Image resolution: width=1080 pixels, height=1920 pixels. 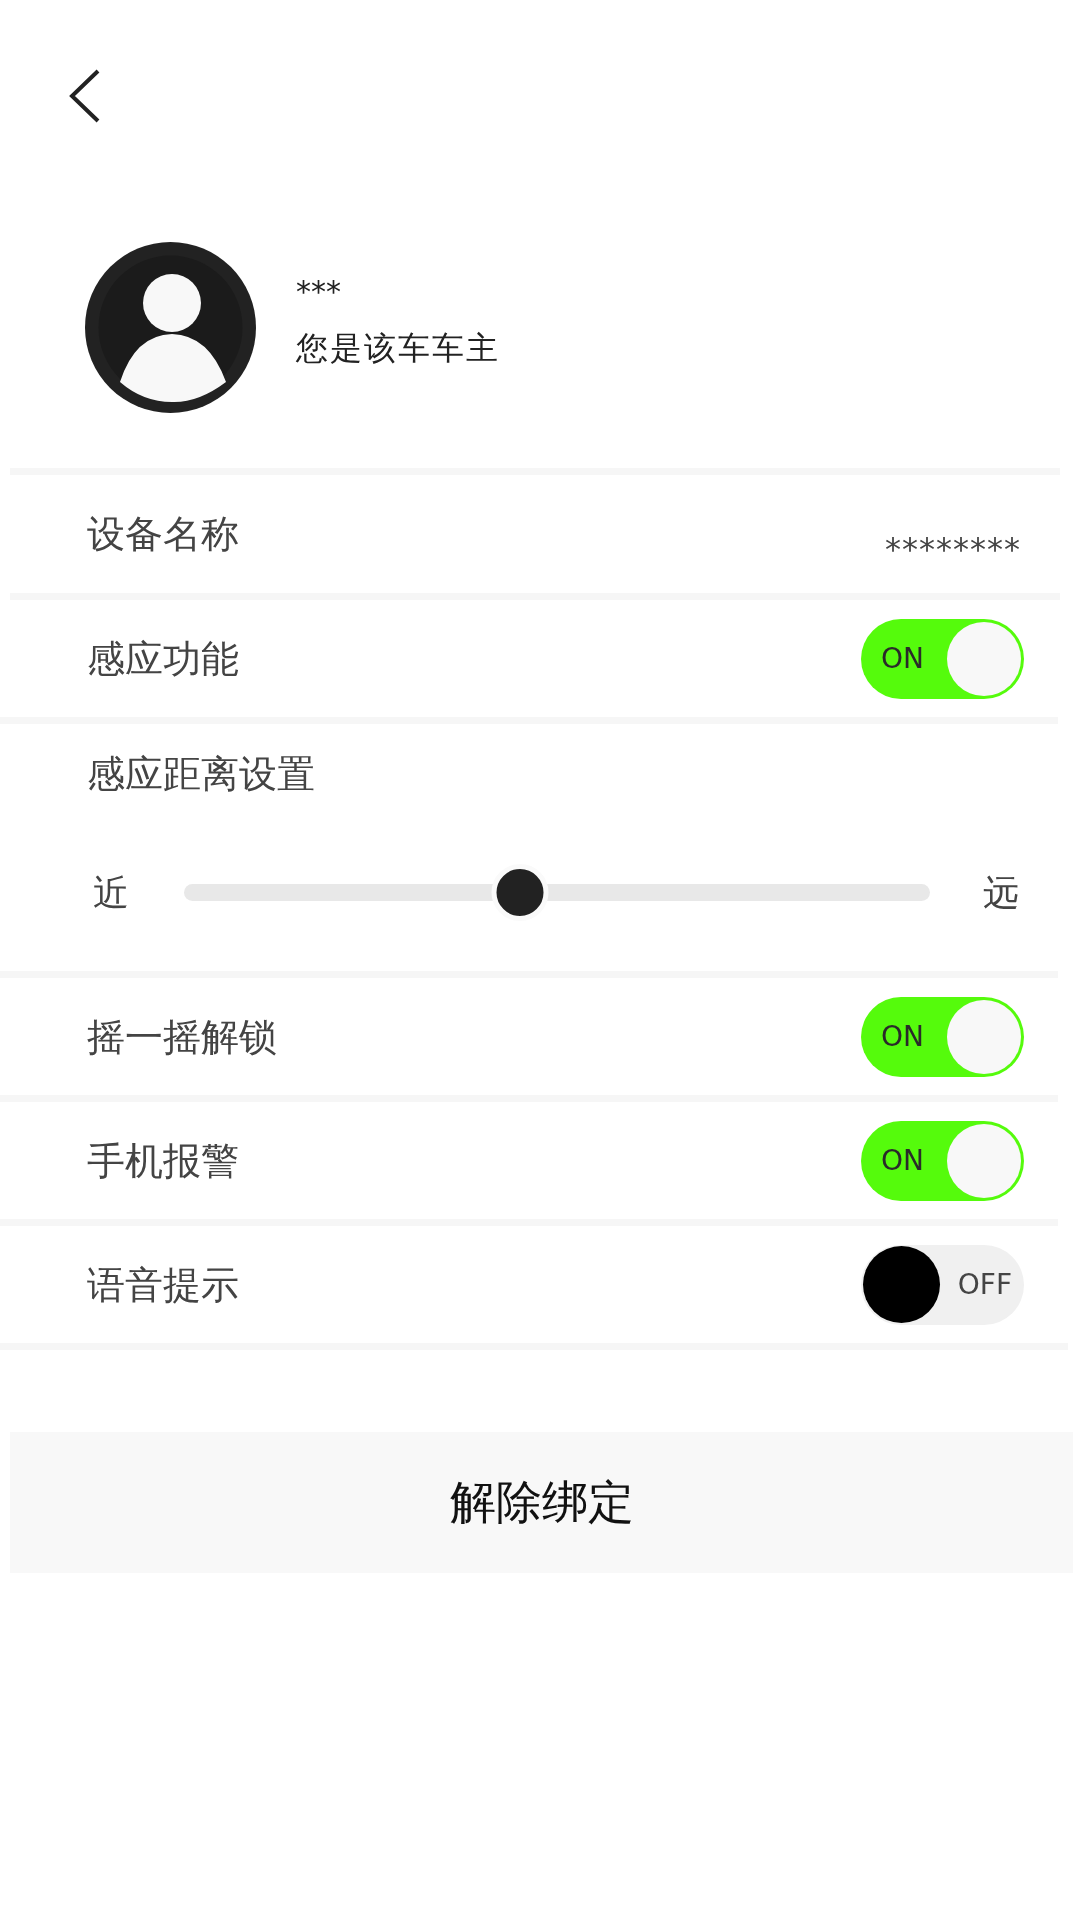 What do you see at coordinates (398, 348) in the screenshot?
I see `owner-status-text: 您是该车车主` at bounding box center [398, 348].